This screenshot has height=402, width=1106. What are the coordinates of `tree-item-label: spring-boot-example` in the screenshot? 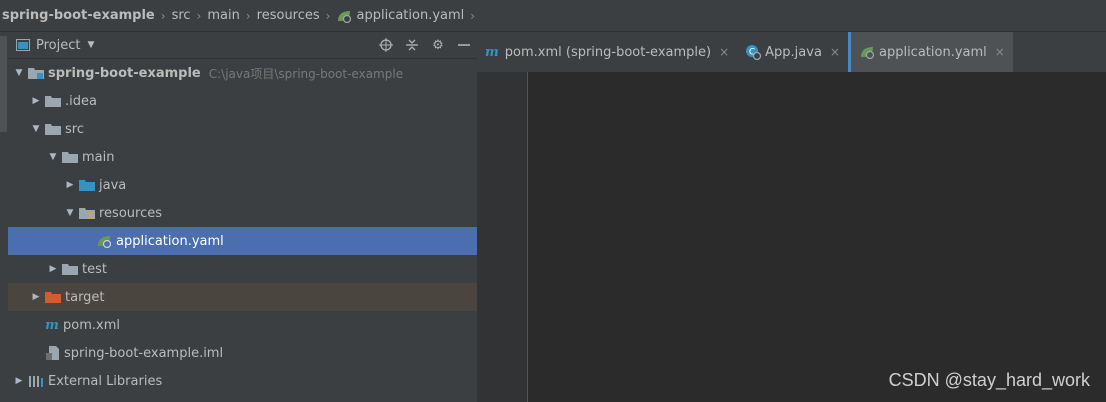 It's located at (124, 73).